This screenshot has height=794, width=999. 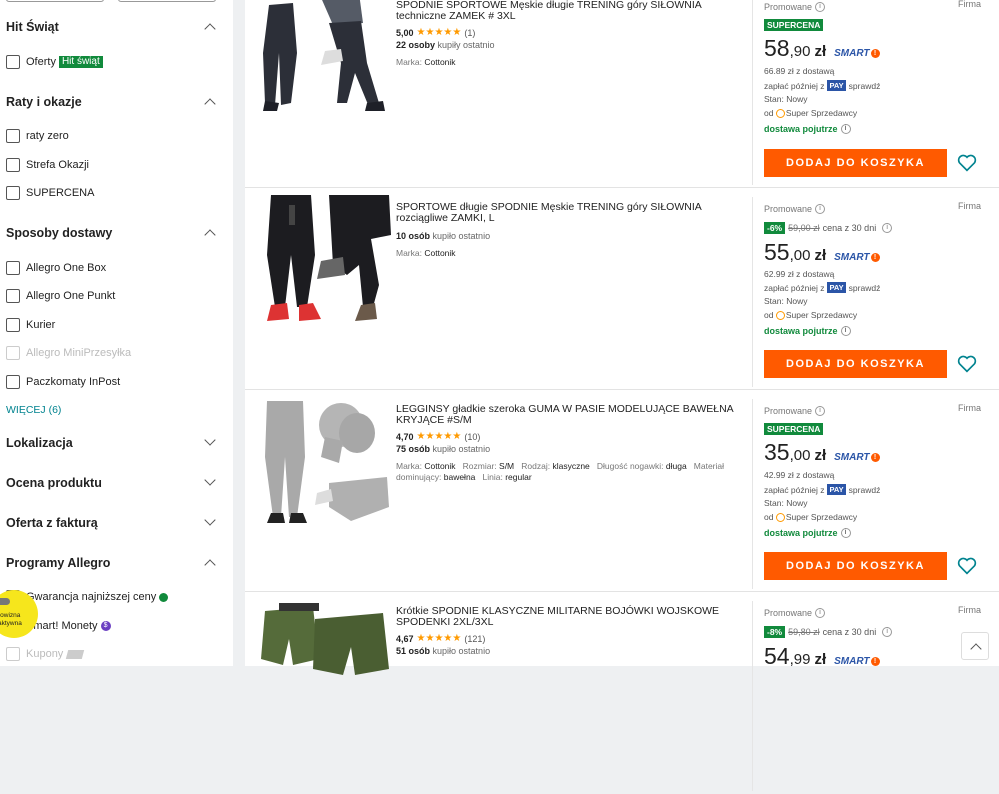 What do you see at coordinates (79, 353) in the screenshot?
I see `option-label: Allegro MiniPrzesyłka` at bounding box center [79, 353].